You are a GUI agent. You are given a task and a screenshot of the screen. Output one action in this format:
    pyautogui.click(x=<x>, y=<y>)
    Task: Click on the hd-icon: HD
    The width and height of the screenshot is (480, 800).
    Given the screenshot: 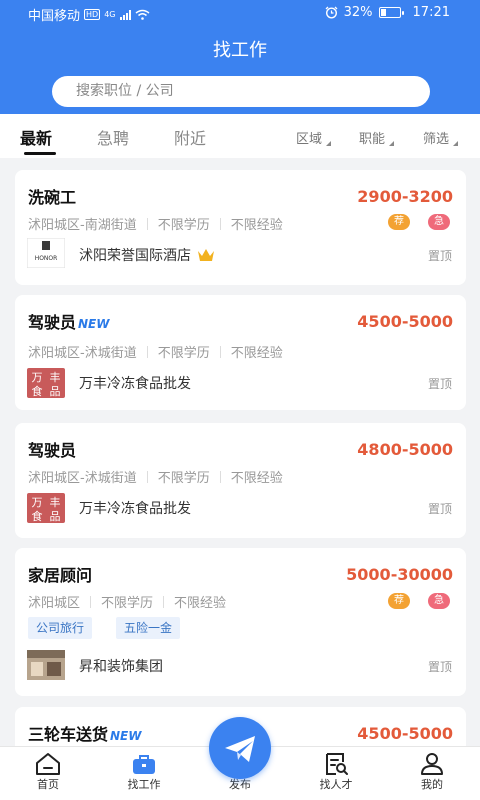 What is the action you would take?
    pyautogui.click(x=92, y=14)
    